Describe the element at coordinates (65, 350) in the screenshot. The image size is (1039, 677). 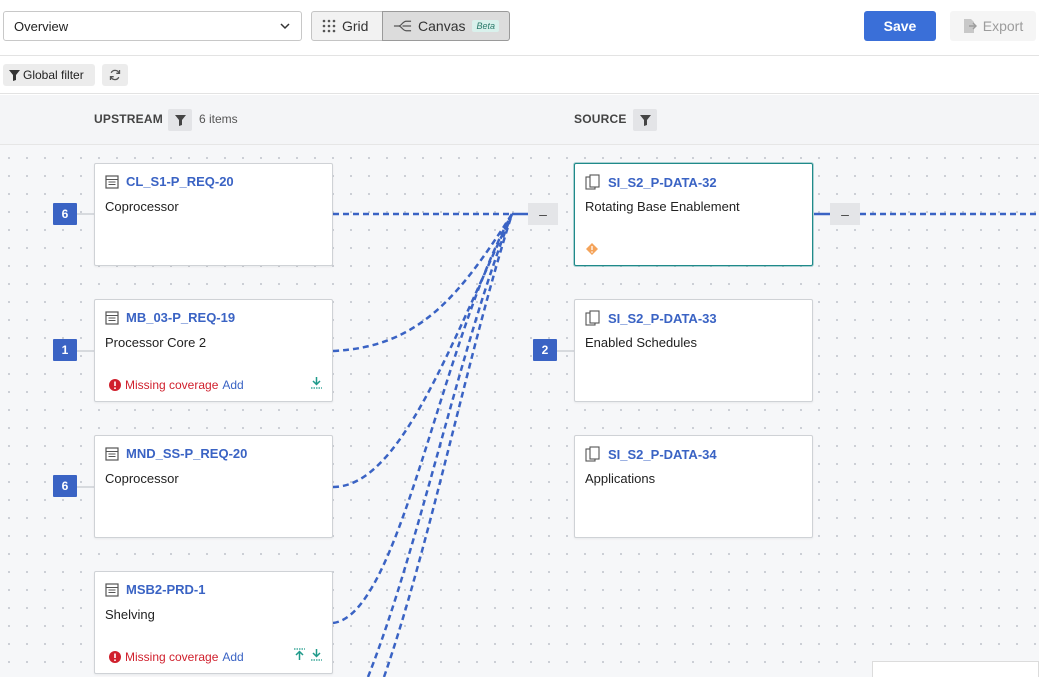
I see `link-count-badge: 1` at that location.